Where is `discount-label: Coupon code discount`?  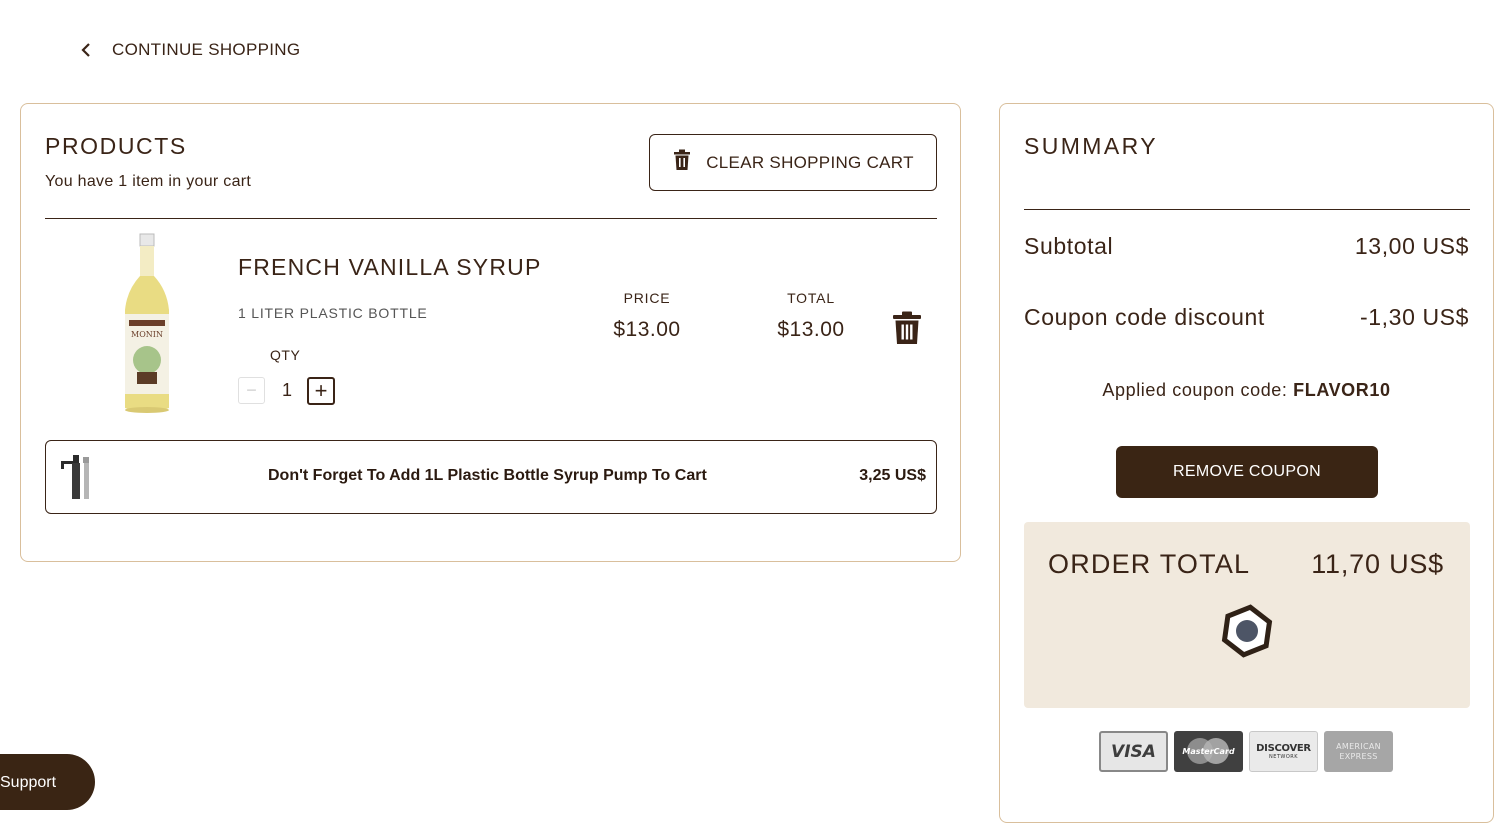
discount-label: Coupon code discount is located at coordinates (1144, 317).